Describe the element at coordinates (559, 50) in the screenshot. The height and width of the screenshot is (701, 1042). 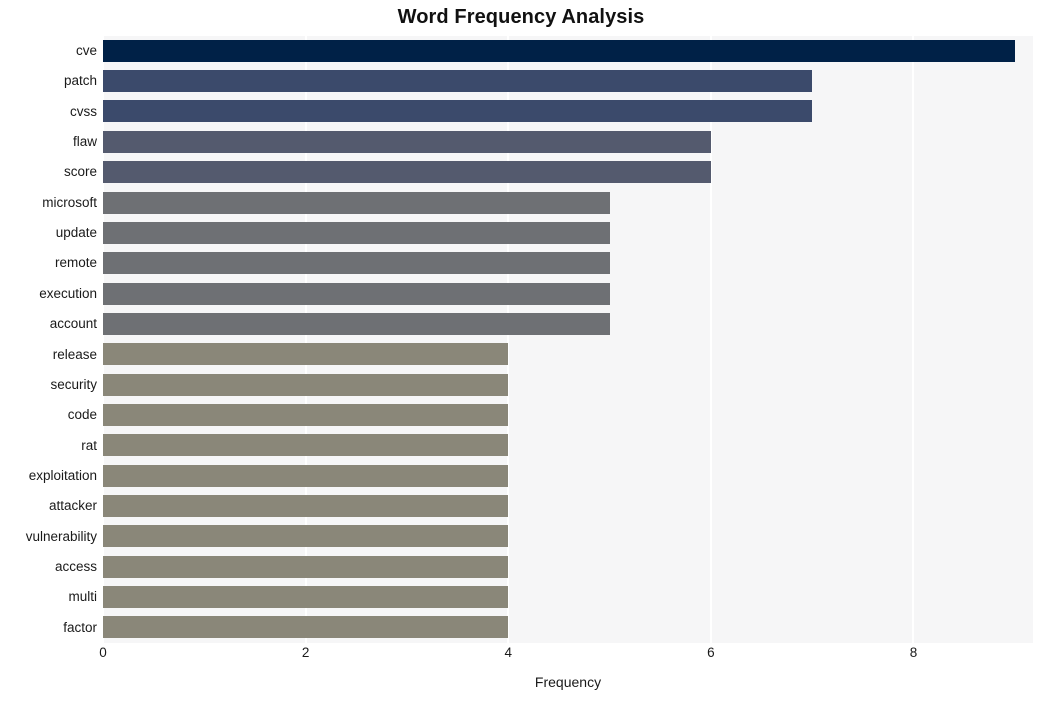
I see `bar-cve` at that location.